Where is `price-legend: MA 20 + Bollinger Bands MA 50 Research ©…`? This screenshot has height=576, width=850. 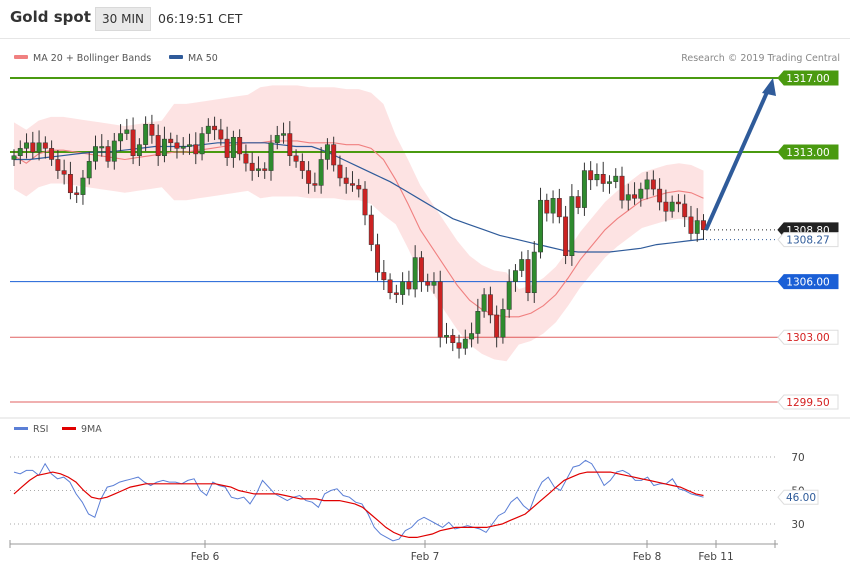 price-legend: MA 20 + Bollinger Bands MA 50 Research ©… is located at coordinates (427, 58).